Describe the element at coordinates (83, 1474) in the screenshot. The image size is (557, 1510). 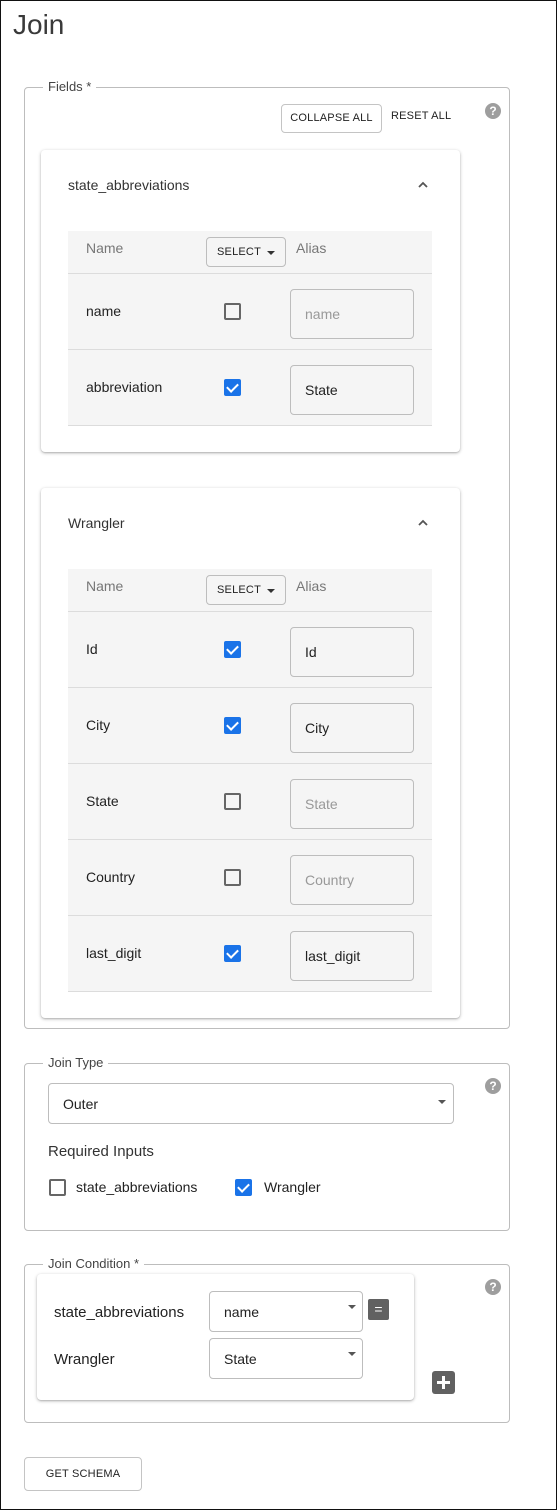
I see `get-schema-button: GET SCHEMA` at that location.